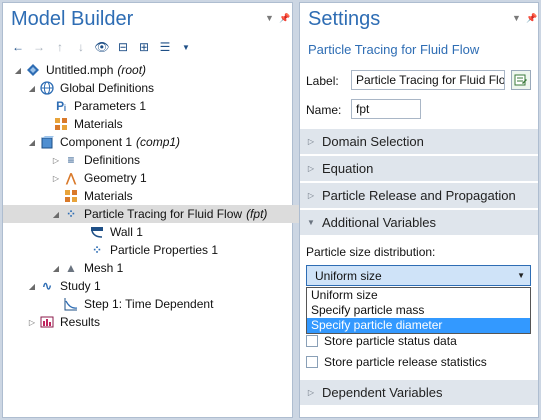  I want to click on move-up-icon: ↑, so click(60, 47).